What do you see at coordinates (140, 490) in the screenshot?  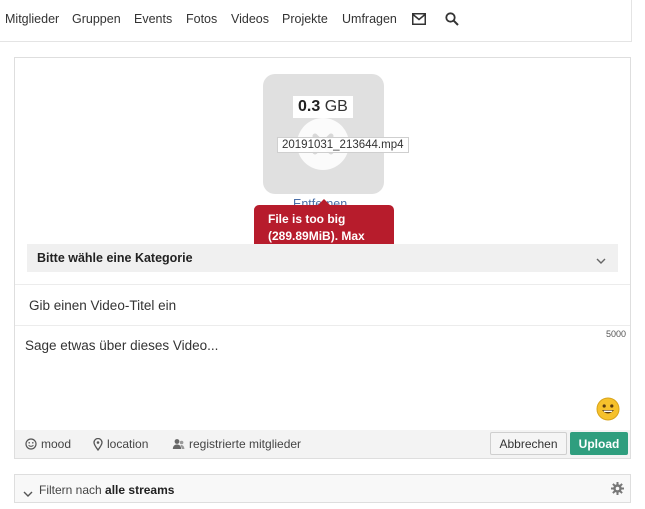 I see `filter-value: alle streams` at bounding box center [140, 490].